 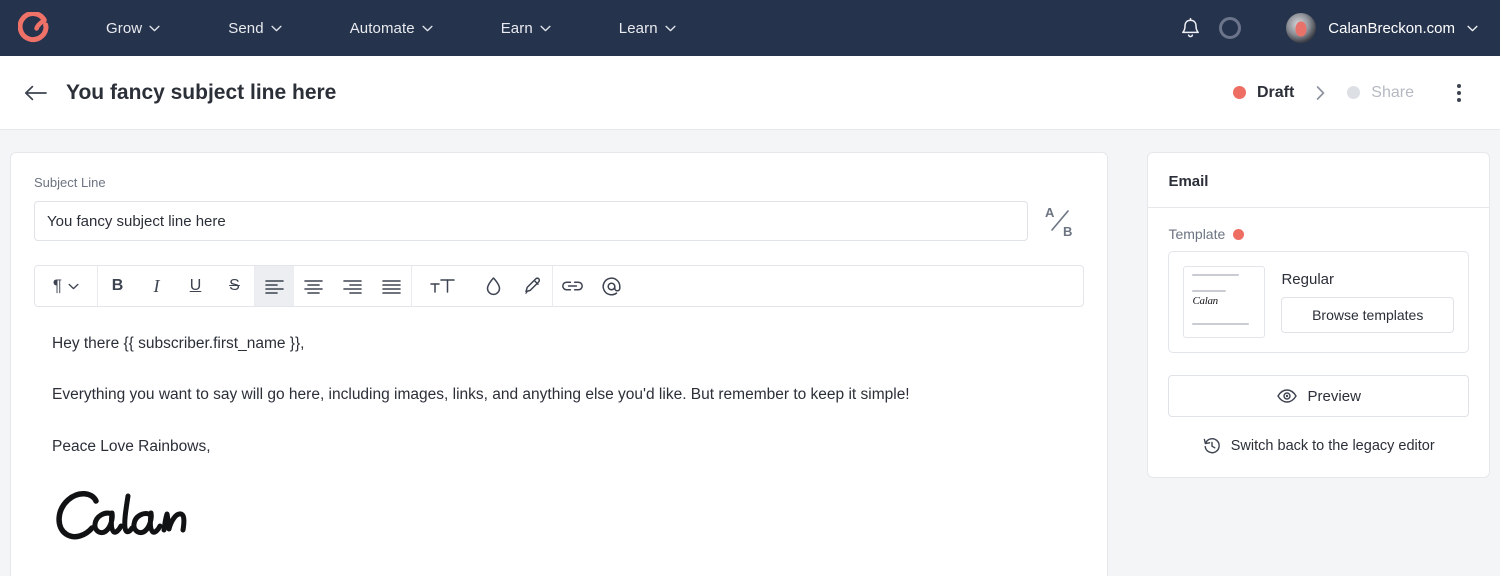 What do you see at coordinates (1205, 301) in the screenshot?
I see `thumb-signature: Calan` at bounding box center [1205, 301].